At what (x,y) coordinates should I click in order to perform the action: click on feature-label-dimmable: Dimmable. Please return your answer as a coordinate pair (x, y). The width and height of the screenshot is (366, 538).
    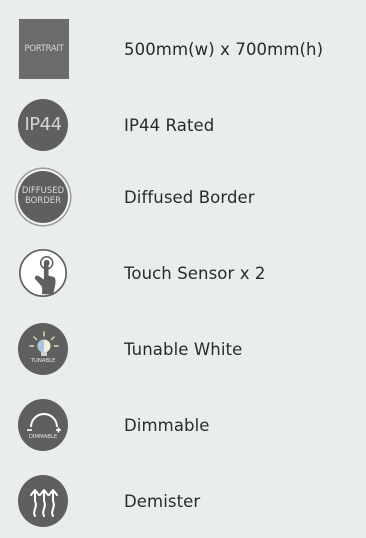
    Looking at the image, I should click on (167, 425).